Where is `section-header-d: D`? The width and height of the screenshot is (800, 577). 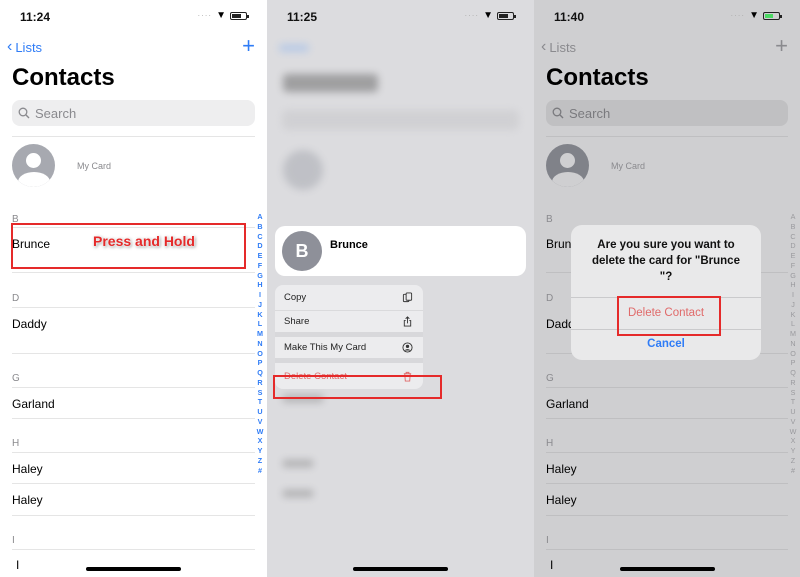 section-header-d: D is located at coordinates (550, 298).